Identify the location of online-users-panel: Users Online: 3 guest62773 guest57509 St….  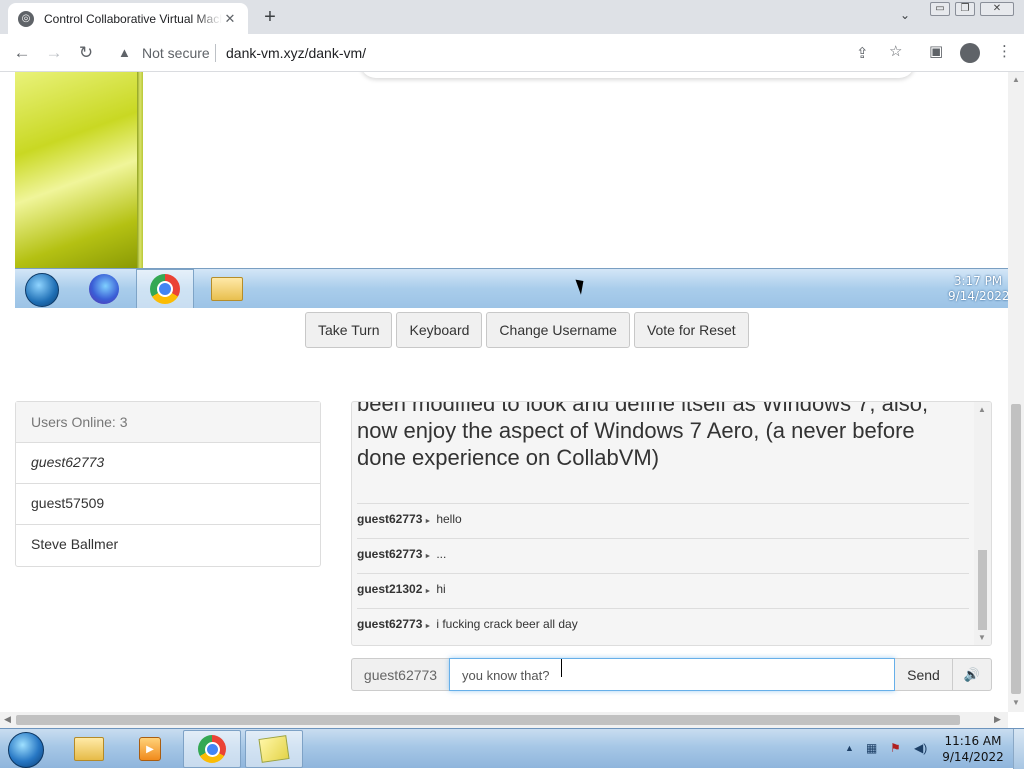
(168, 484).